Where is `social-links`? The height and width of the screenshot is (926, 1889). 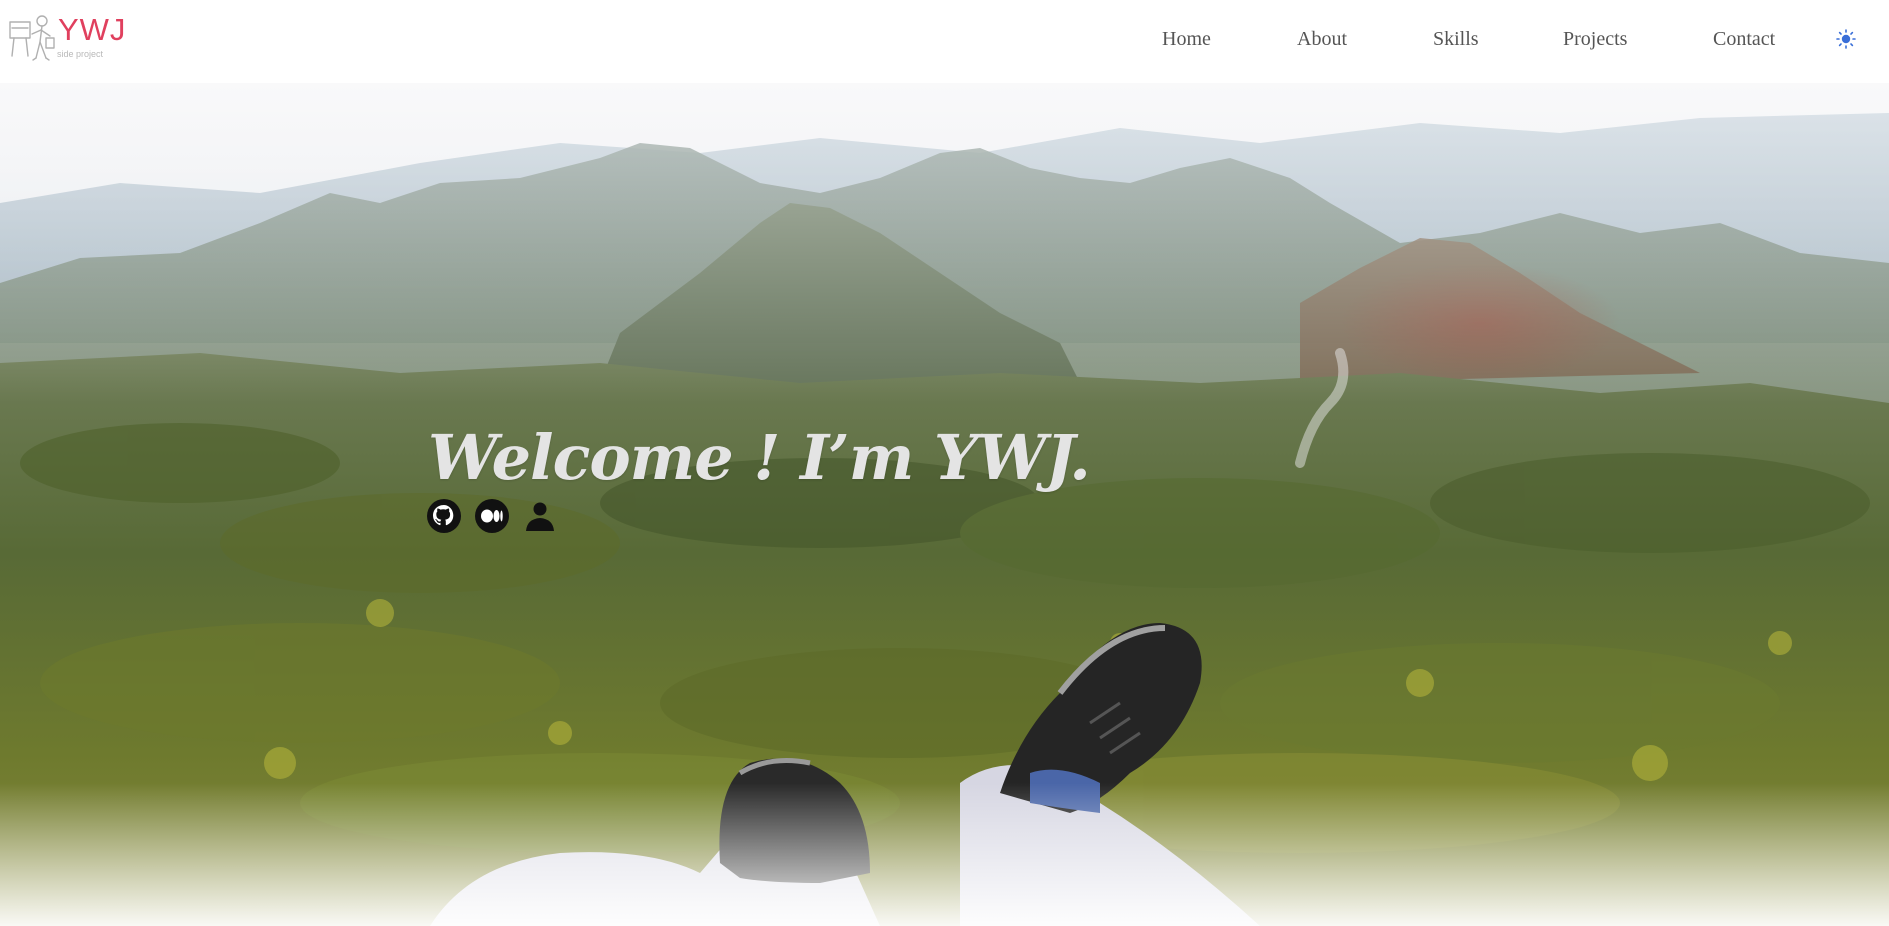
social-links is located at coordinates (492, 517).